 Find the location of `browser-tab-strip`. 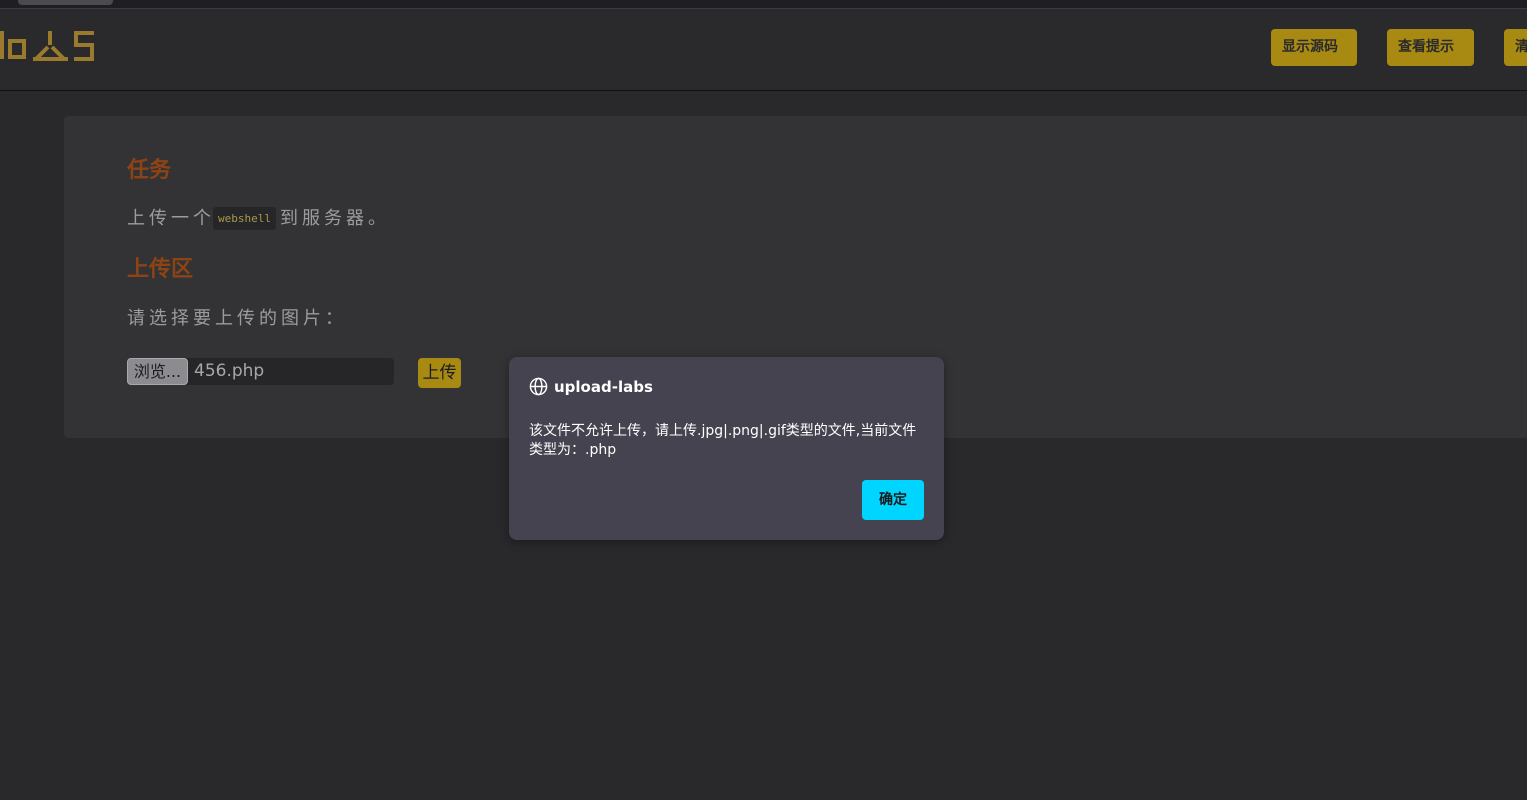

browser-tab-strip is located at coordinates (763, 4).